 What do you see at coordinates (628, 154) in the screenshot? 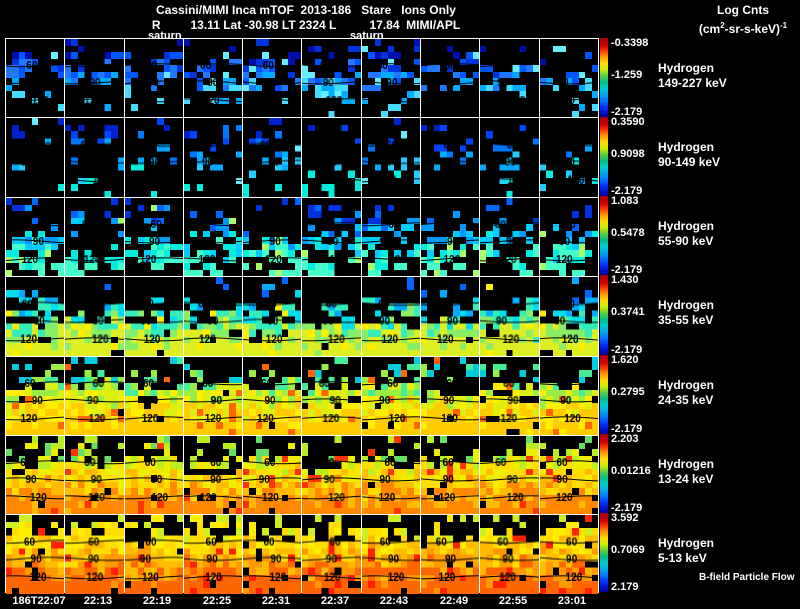
I see `colorbar-tick-mid: 0.9098` at bounding box center [628, 154].